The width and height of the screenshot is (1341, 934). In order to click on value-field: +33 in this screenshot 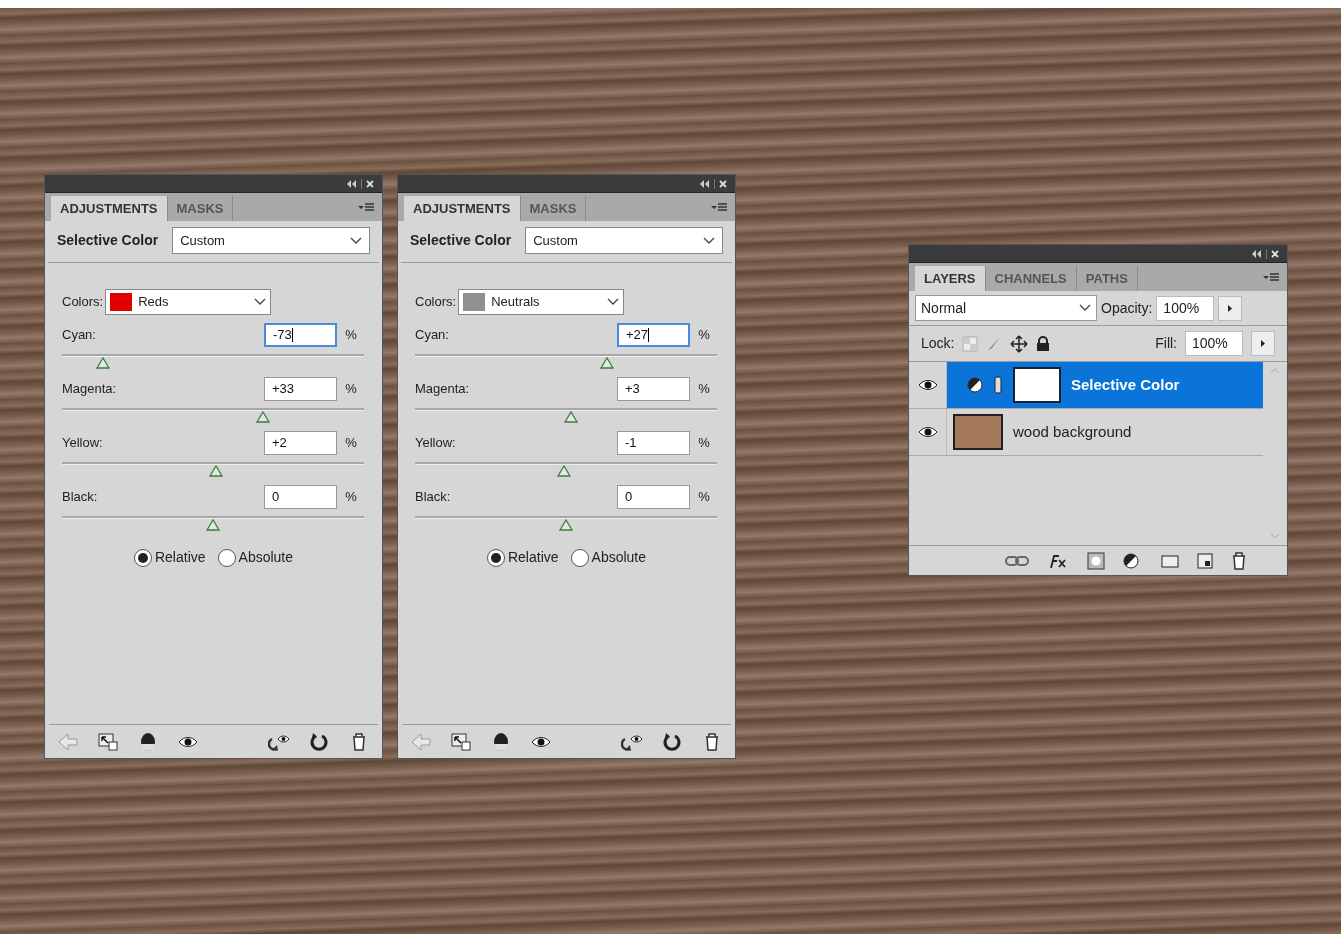, I will do `click(300, 389)`.